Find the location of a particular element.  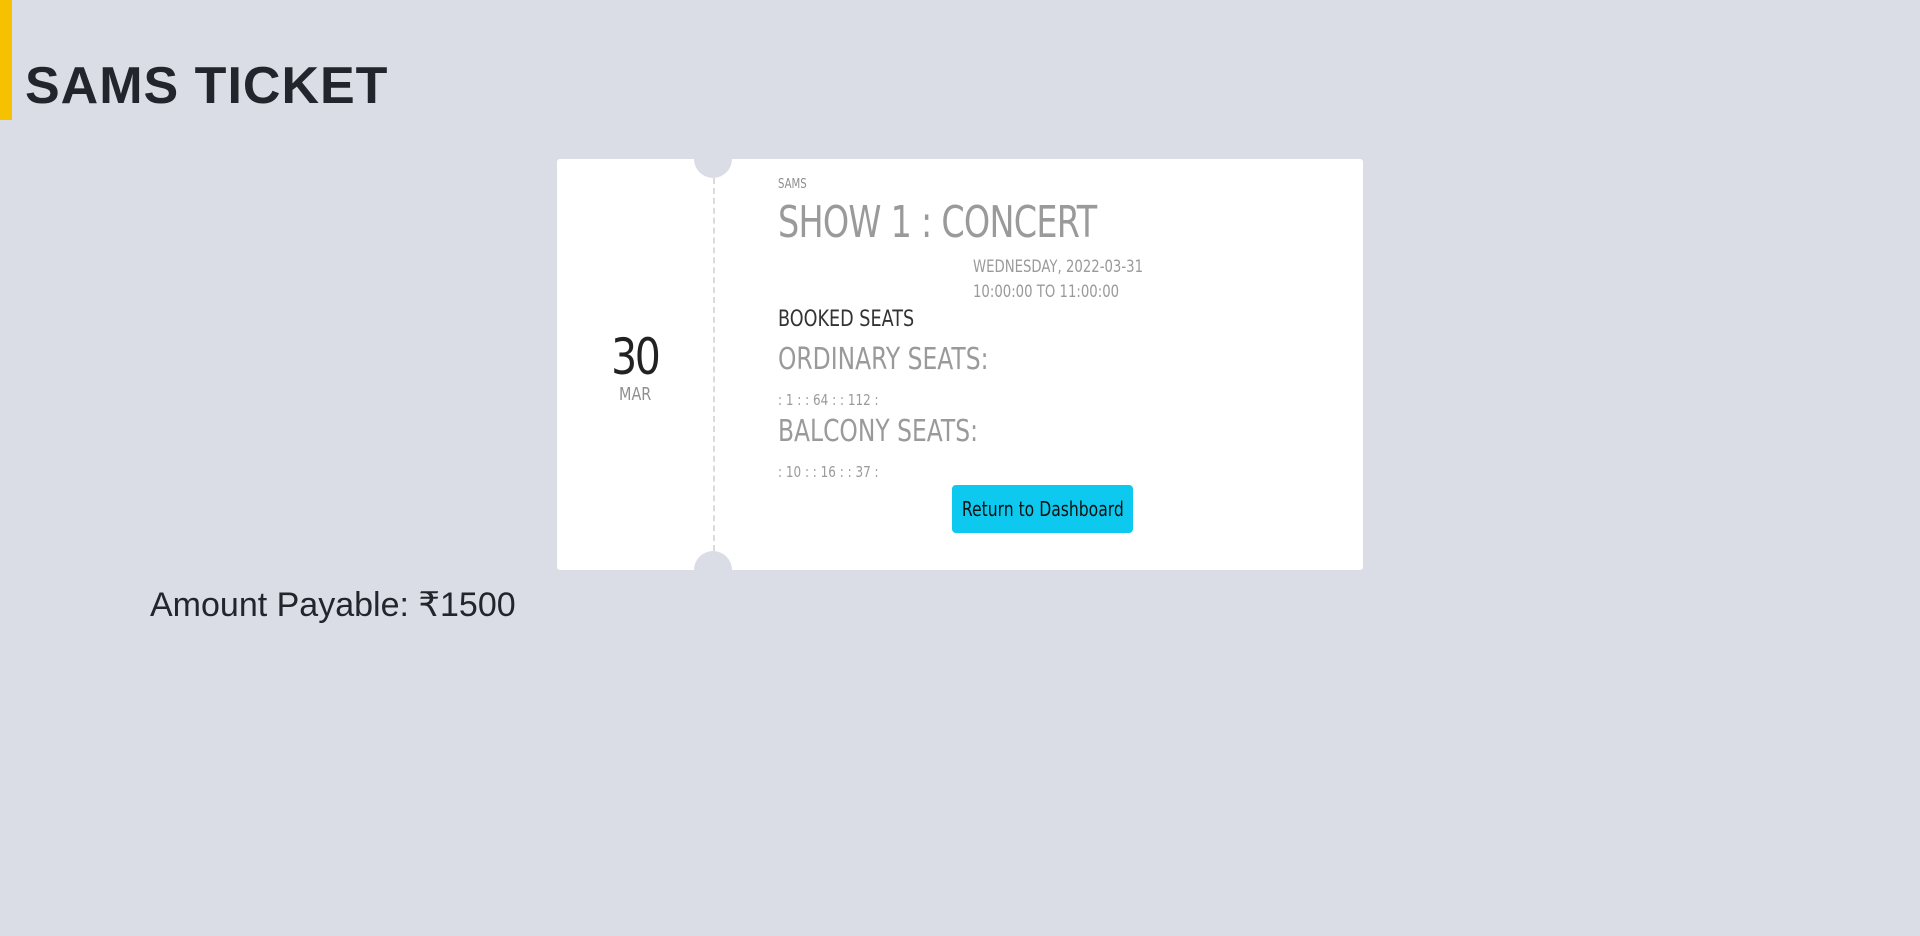

ordinary-seats-list: : 1 : : 64 : : 112 : is located at coordinates (828, 400).